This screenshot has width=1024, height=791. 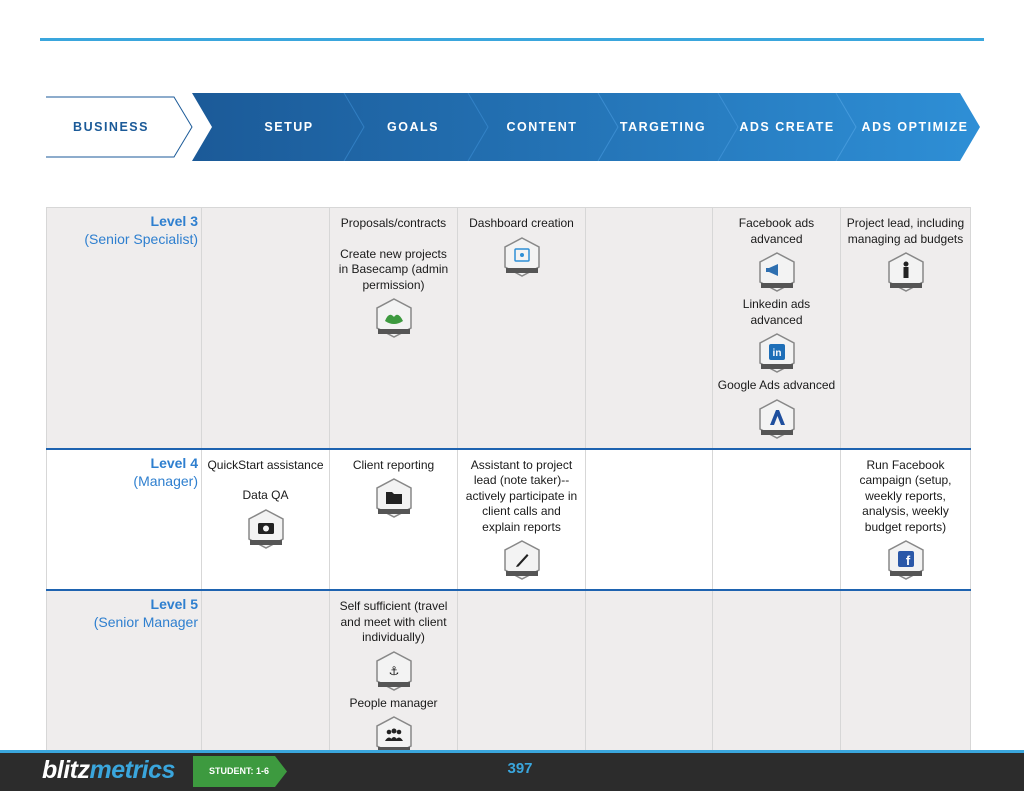 I want to click on basecamp-icon, so click(x=393, y=318).